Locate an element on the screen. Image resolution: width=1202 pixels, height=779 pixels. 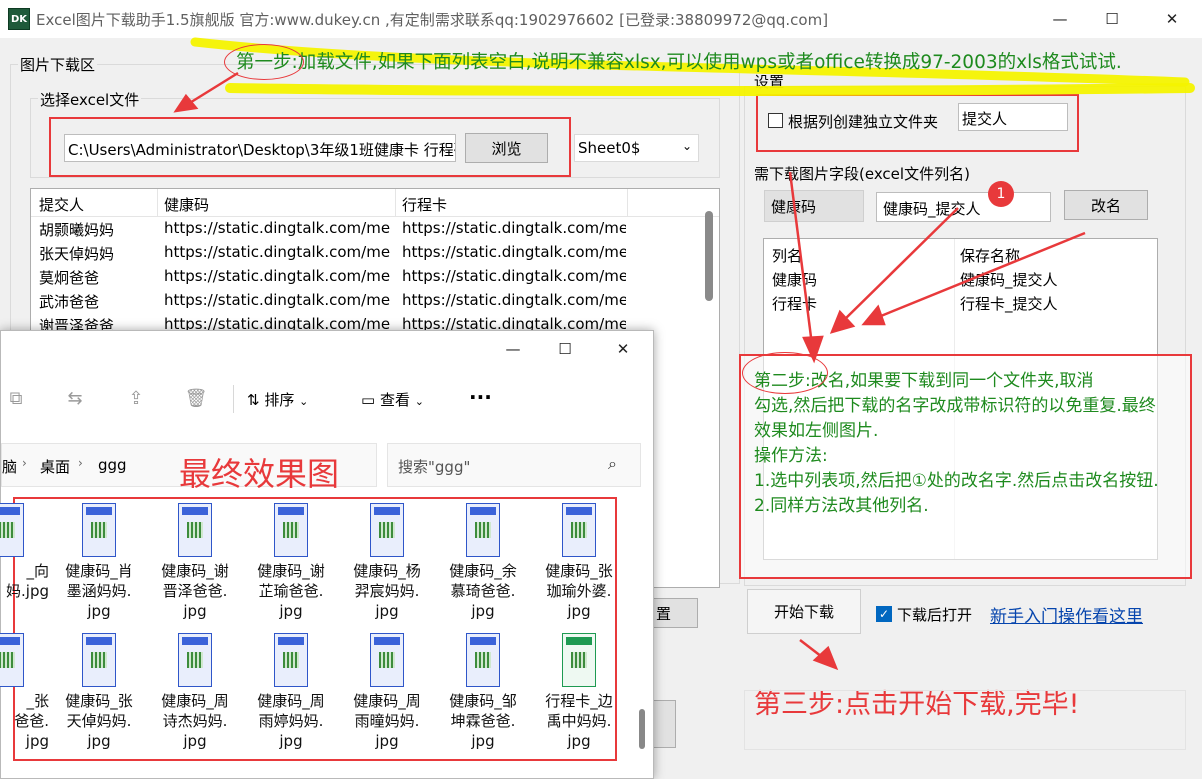
file-item: 健康码_谢 芷瑜爸爸. jpg is located at coordinates (291, 562).